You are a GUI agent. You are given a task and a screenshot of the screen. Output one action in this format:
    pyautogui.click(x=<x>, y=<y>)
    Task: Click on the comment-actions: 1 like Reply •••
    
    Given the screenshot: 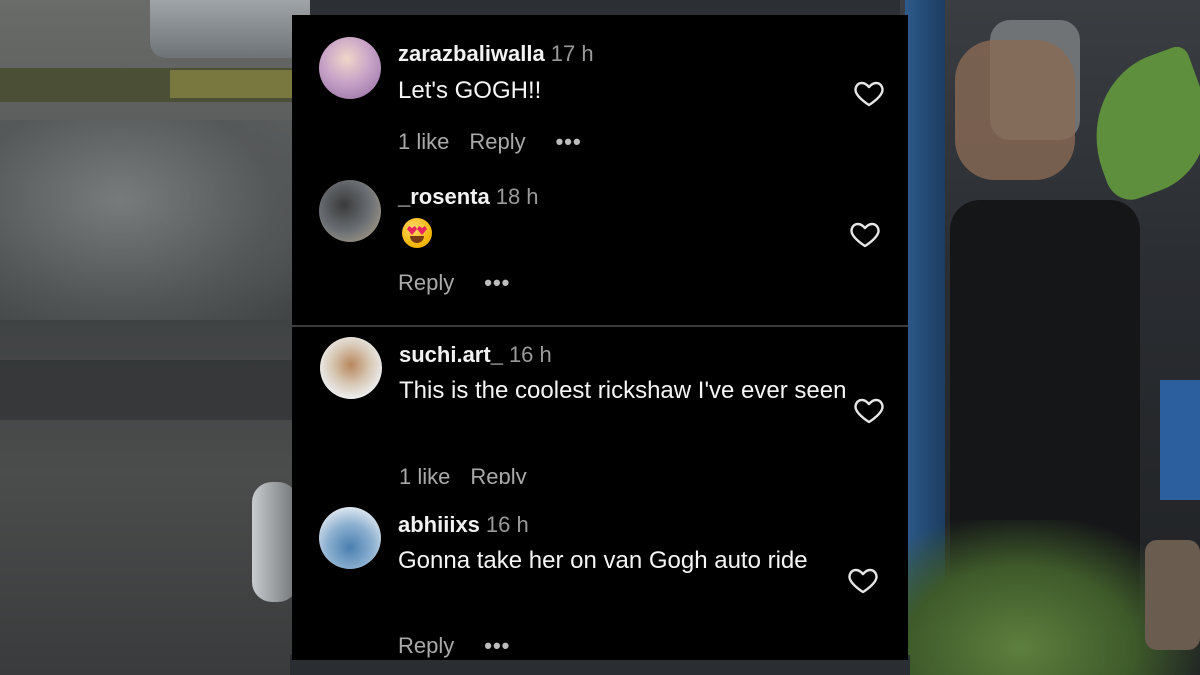 What is the action you would take?
    pyautogui.click(x=500, y=142)
    